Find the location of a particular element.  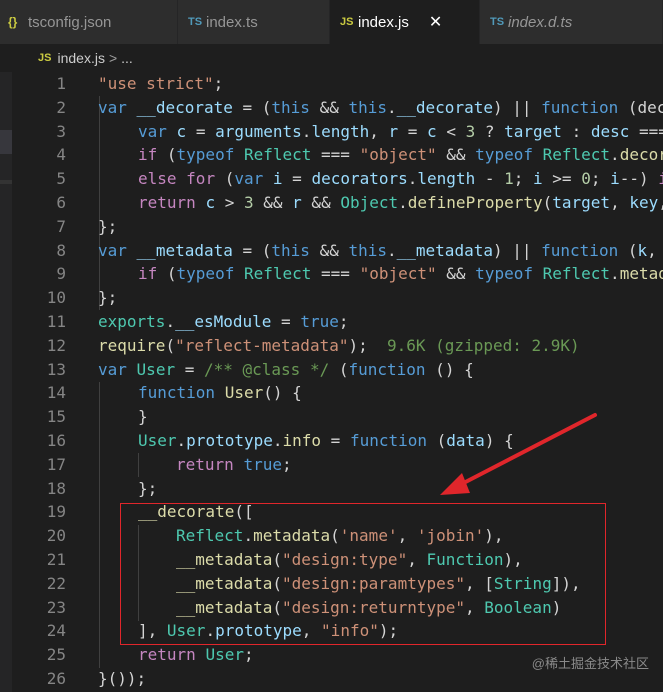

code-text: function User() { is located at coordinates (220, 393).